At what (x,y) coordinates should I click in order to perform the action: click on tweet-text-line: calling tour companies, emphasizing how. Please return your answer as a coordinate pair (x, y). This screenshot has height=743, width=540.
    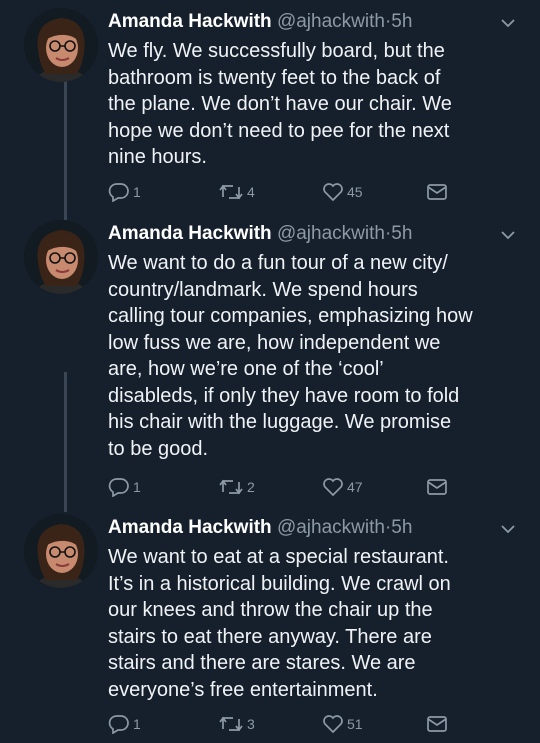
    Looking at the image, I should click on (290, 316).